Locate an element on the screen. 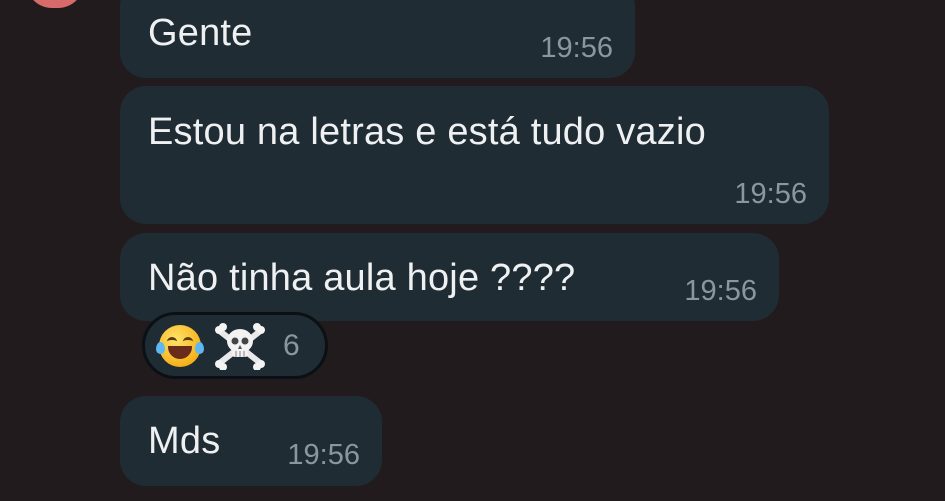 The image size is (945, 501). message-bubble: Não tinha aula hoje ???? 19:56 is located at coordinates (449, 277).